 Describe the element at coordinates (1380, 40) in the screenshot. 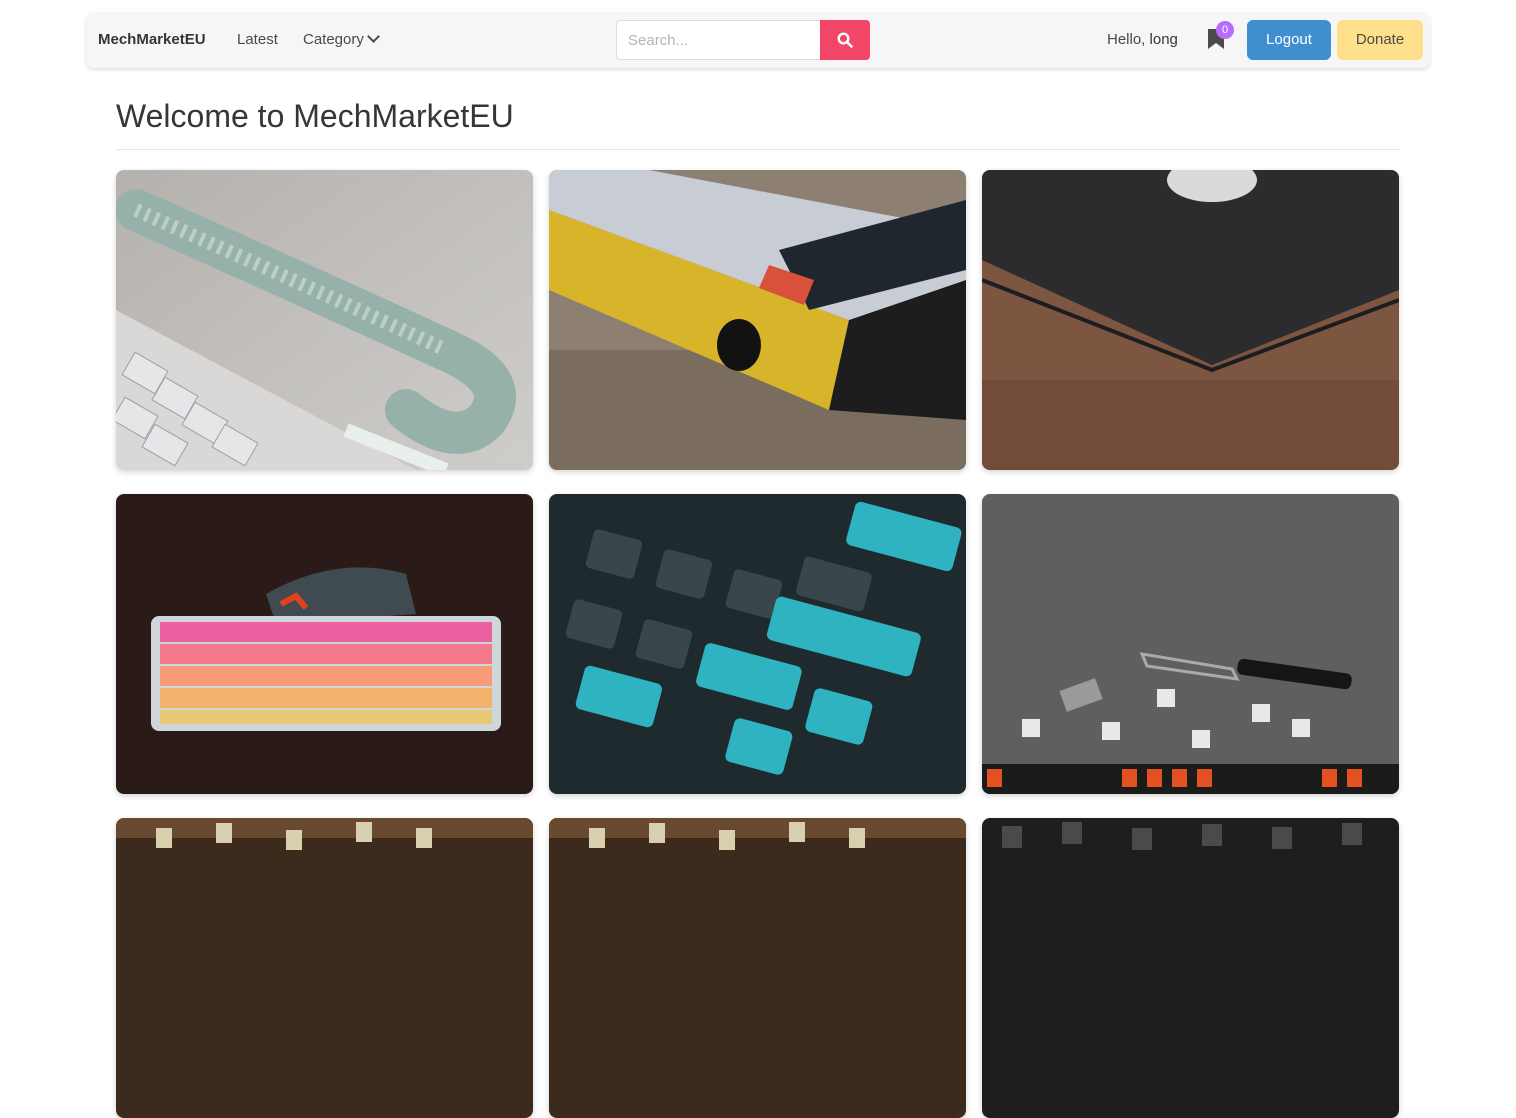

I see `donate-button: Donate` at that location.